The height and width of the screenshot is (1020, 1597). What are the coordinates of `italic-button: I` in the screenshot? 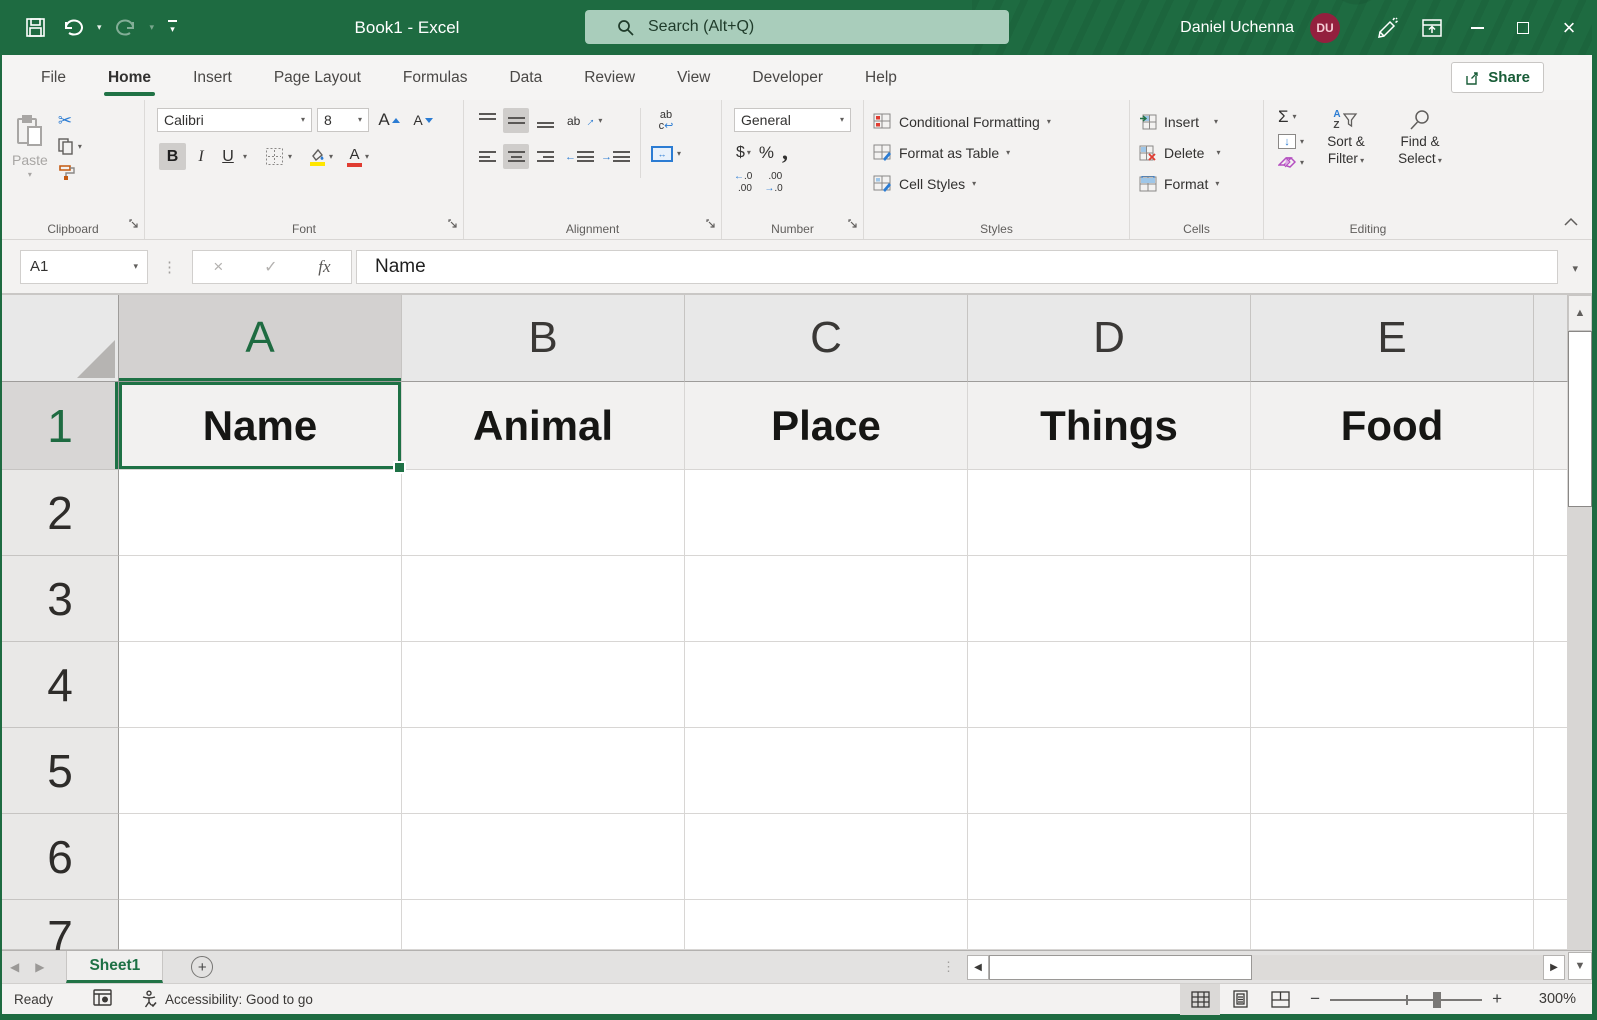 It's located at (201, 156).